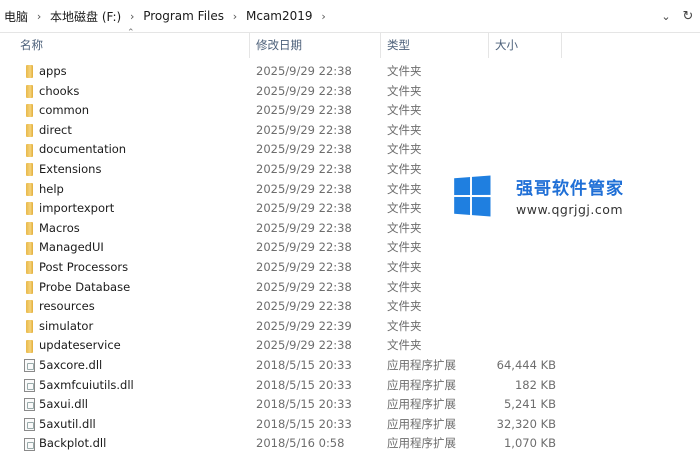  I want to click on list-item: ManagedUI 2025/9/29 22:38 文件夹, so click(350, 248).